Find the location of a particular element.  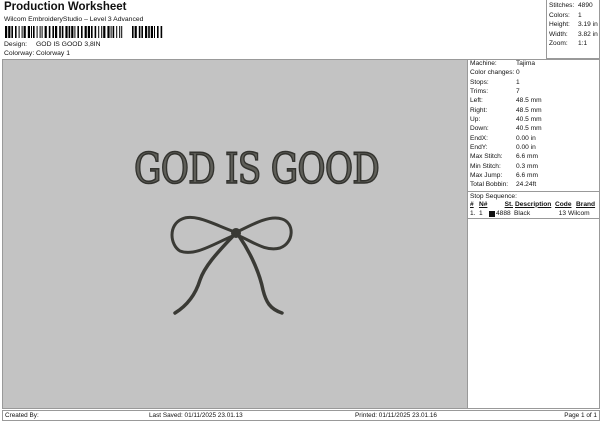

detail-row: Right: 48.5 mm is located at coordinates (533, 111).